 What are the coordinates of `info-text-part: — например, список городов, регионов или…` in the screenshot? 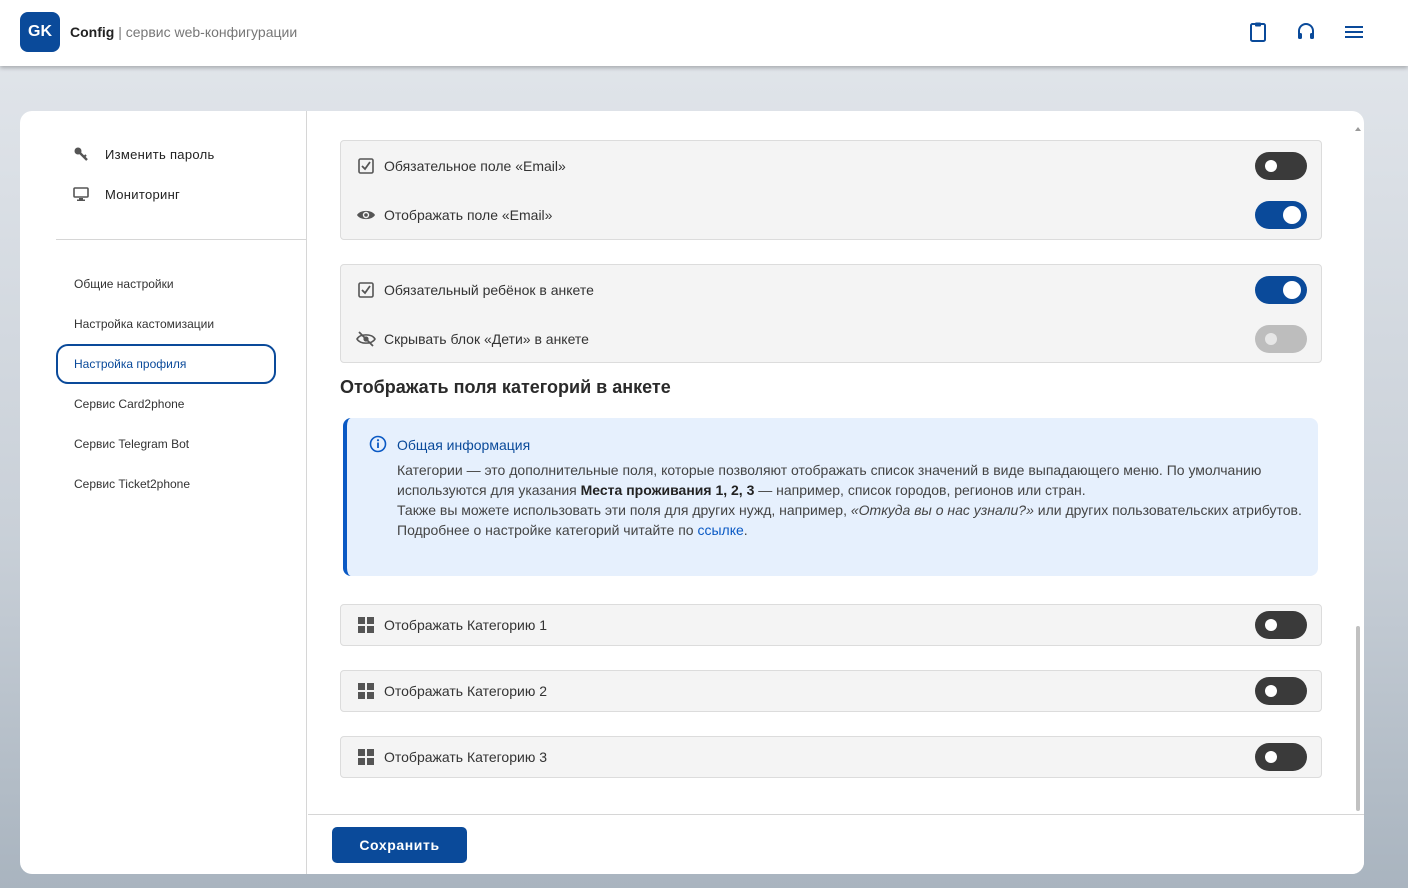 It's located at (920, 490).